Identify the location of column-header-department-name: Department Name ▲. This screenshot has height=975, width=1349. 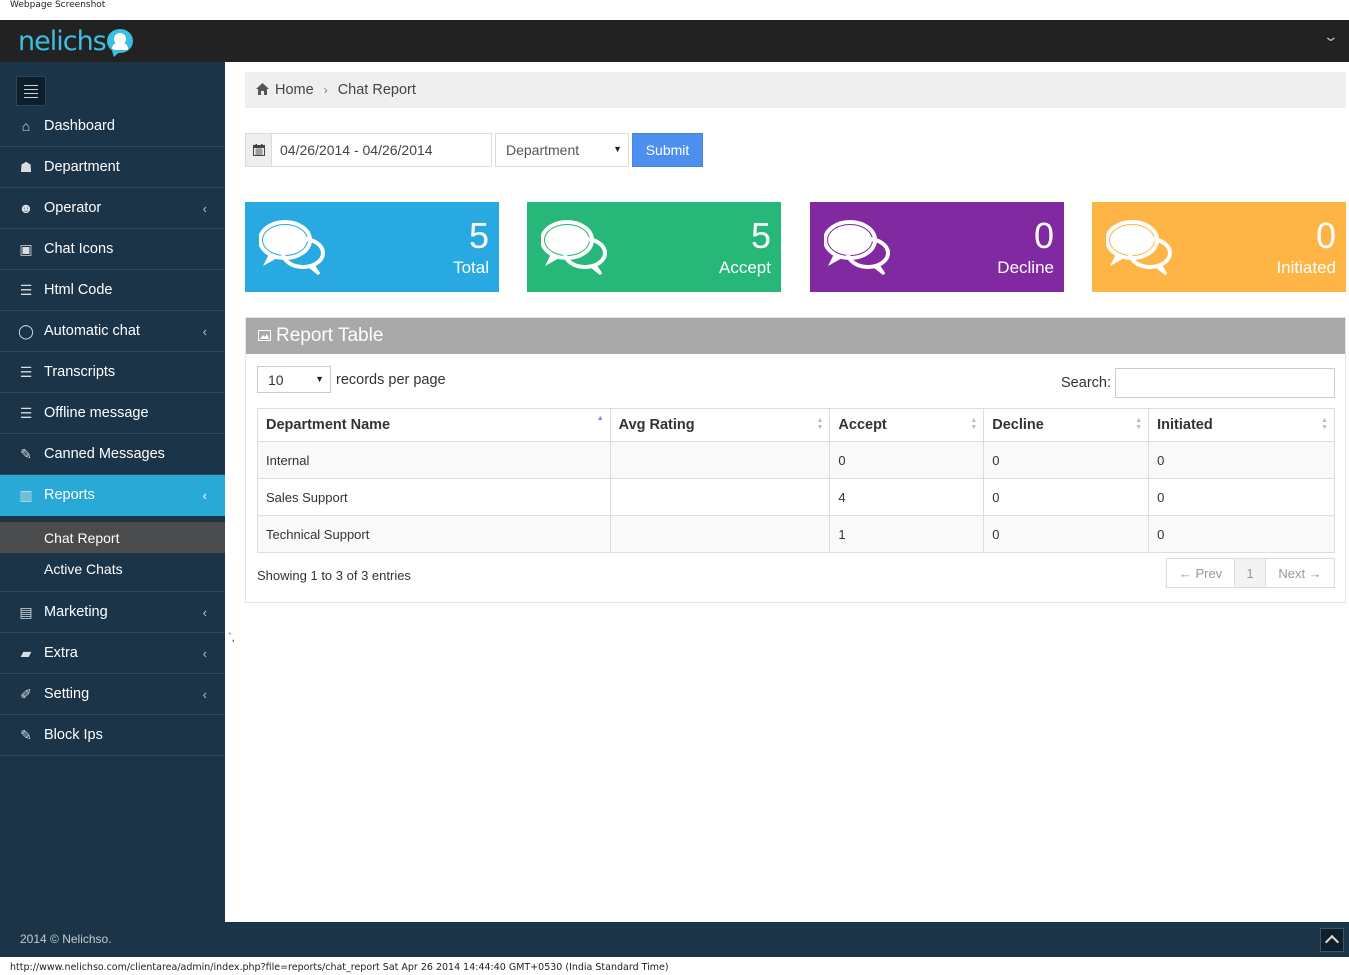
(434, 425).